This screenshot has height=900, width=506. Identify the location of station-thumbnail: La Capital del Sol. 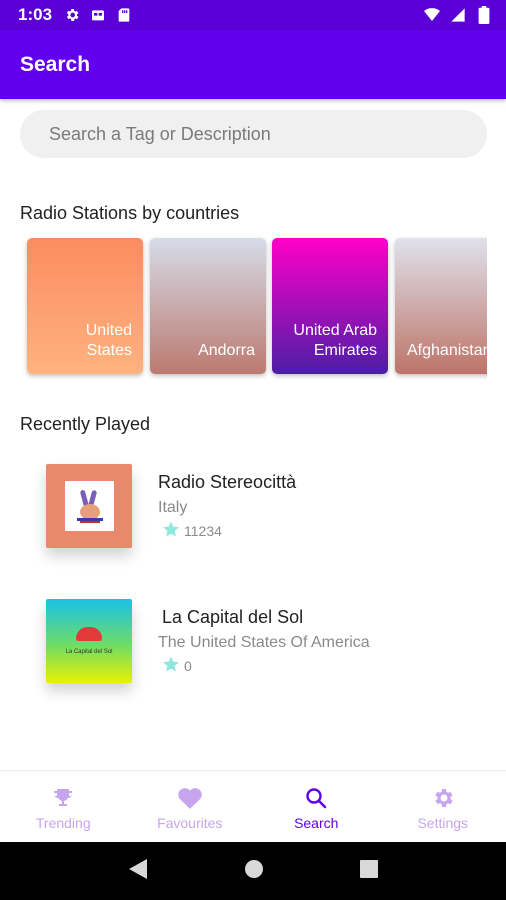
(89, 641).